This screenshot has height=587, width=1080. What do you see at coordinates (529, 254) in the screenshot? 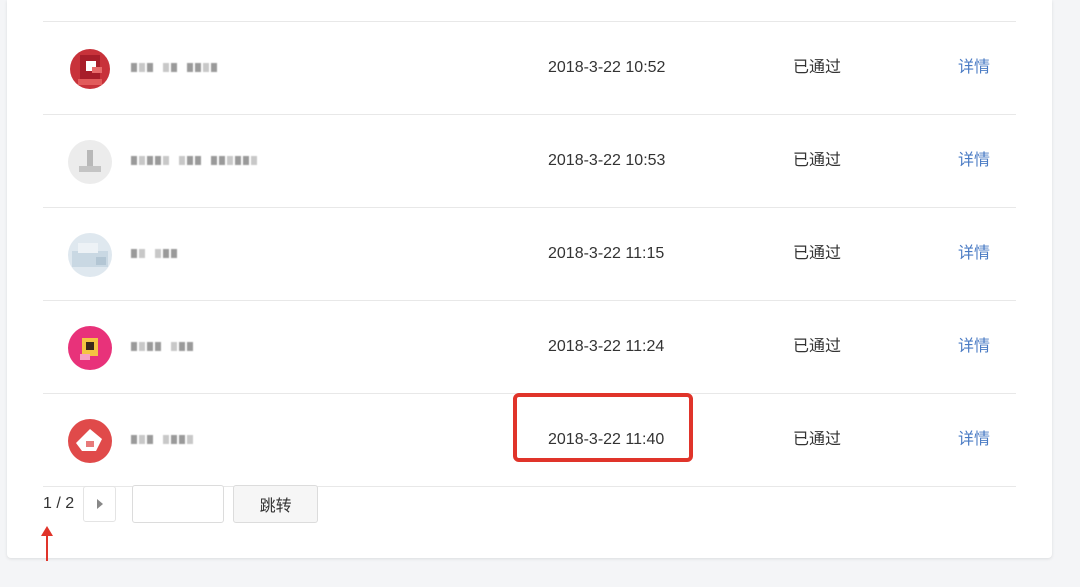
I see `table-row: 2018-3-22 11:15 已通过 详情` at bounding box center [529, 254].